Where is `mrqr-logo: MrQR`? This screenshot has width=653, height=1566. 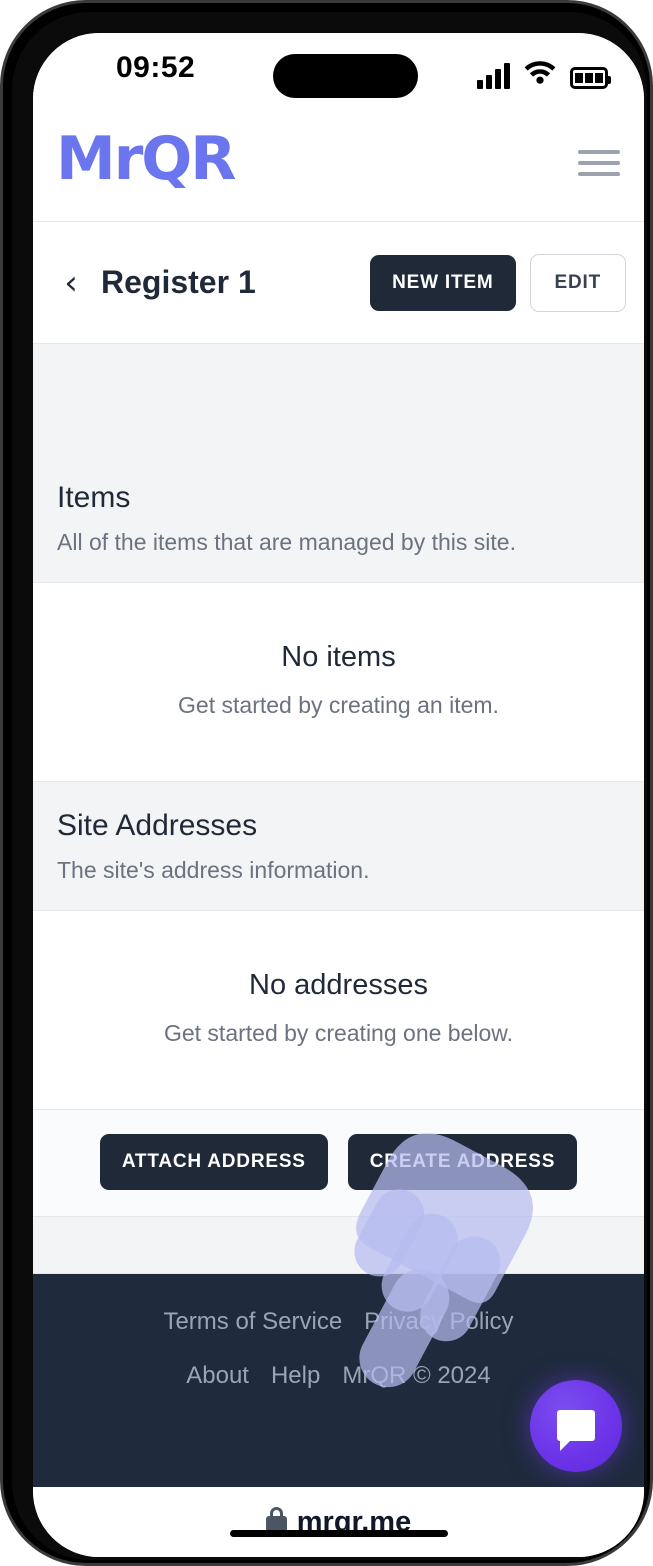 mrqr-logo: MrQR is located at coordinates (146, 159).